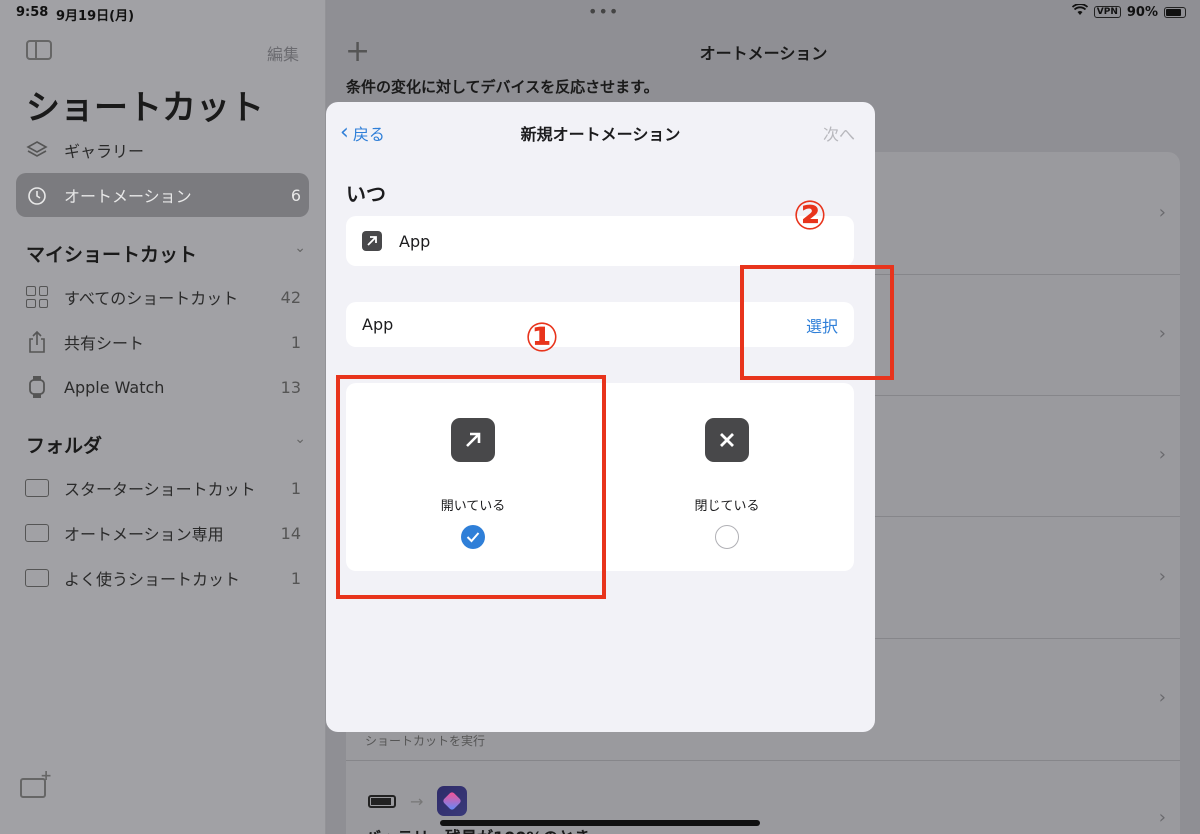  What do you see at coordinates (37, 297) in the screenshot?
I see `grid-icon` at bounding box center [37, 297].